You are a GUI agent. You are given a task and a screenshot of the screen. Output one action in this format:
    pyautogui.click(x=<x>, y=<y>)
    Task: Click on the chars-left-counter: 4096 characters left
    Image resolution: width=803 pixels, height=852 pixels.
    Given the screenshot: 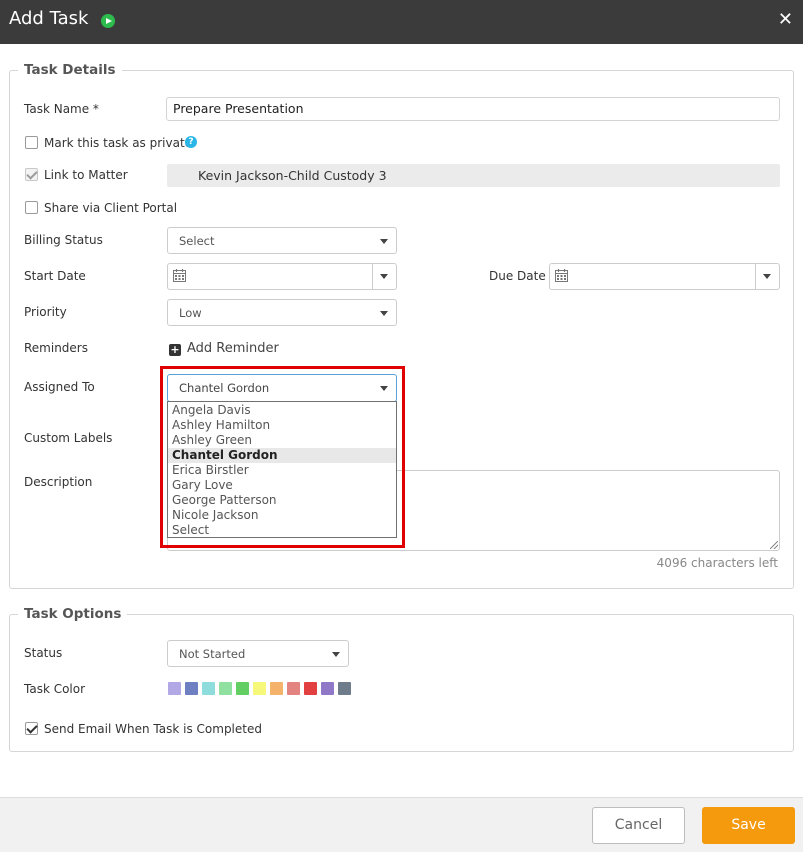 What is the action you would take?
    pyautogui.click(x=717, y=563)
    